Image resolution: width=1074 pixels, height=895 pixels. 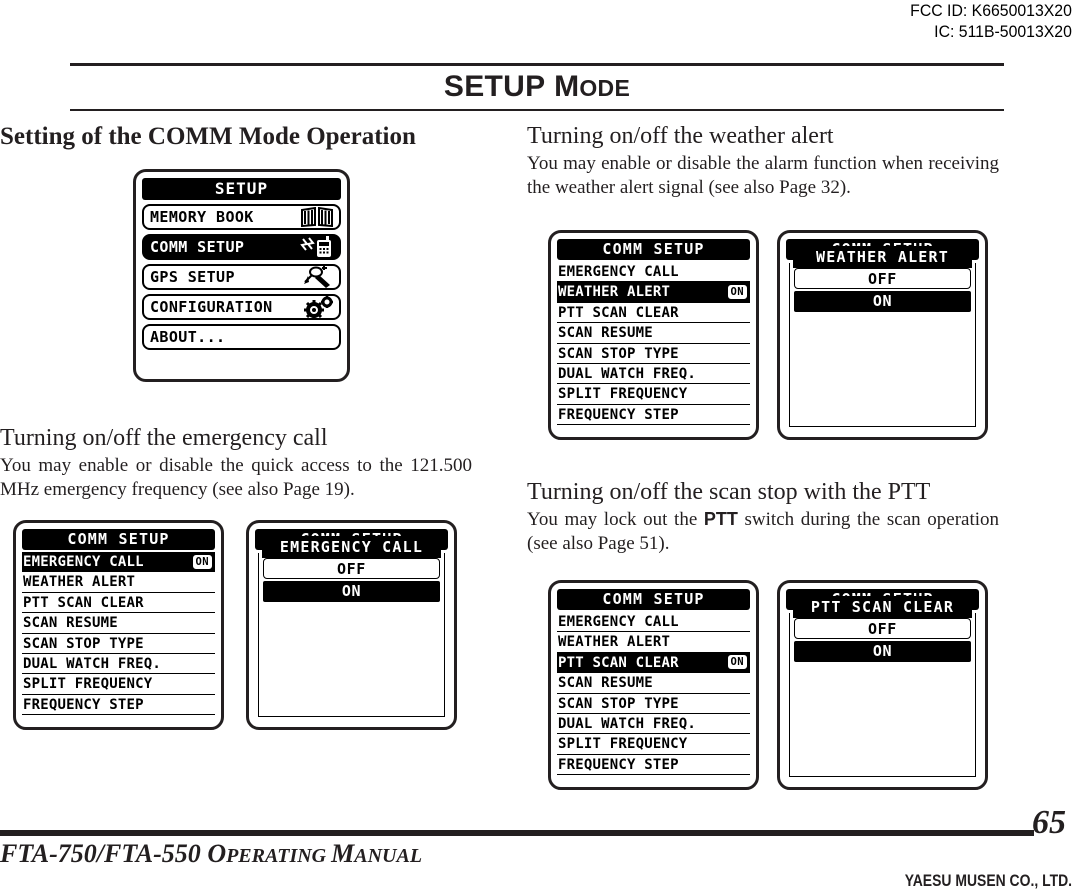 I want to click on fcc-id-text: FCC ID: K6650013X20, so click(x=991, y=10).